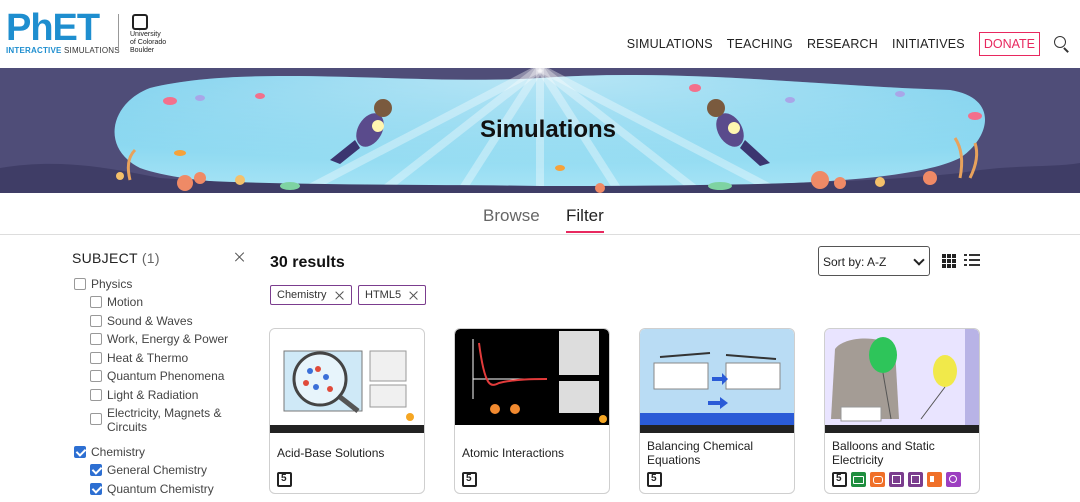 Image resolution: width=1080 pixels, height=502 pixels. Describe the element at coordinates (928, 44) in the screenshot. I see `nav-initiatives: INITIATIVES` at that location.